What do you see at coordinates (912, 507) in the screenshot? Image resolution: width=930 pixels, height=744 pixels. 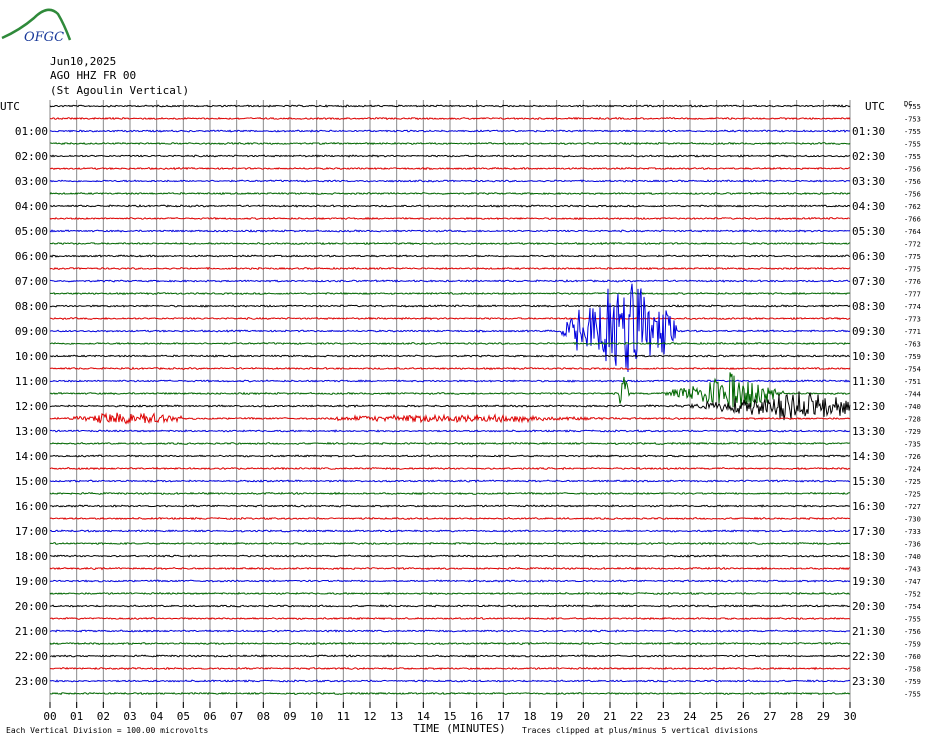 I see `dc-offset-label: -727` at bounding box center [912, 507].